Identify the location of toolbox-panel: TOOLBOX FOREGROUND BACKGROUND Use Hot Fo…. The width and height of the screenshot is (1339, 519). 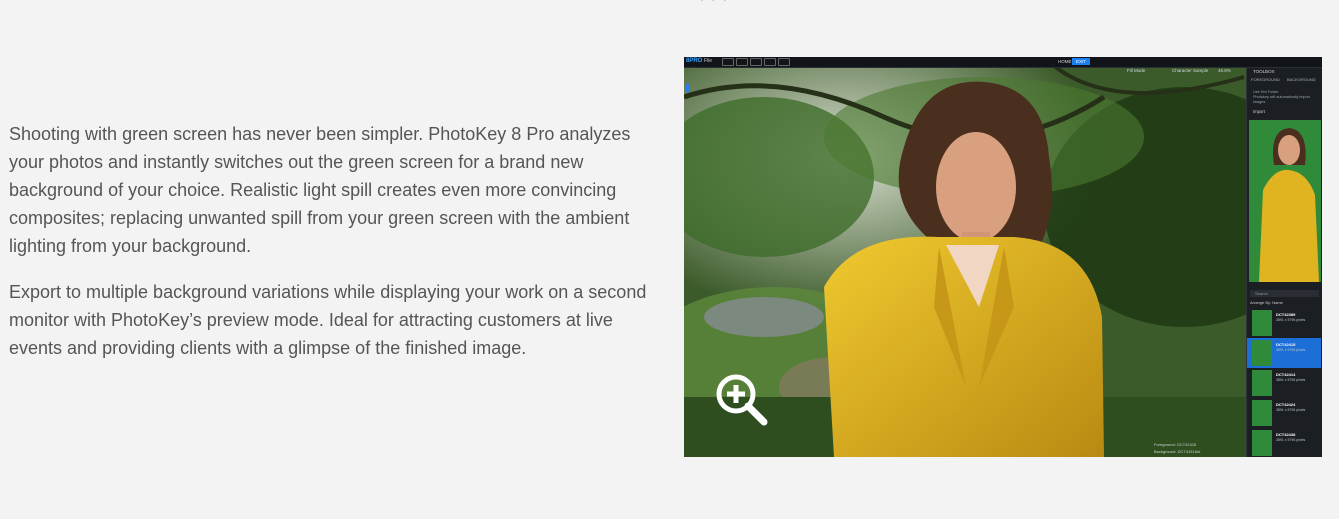
(1284, 262).